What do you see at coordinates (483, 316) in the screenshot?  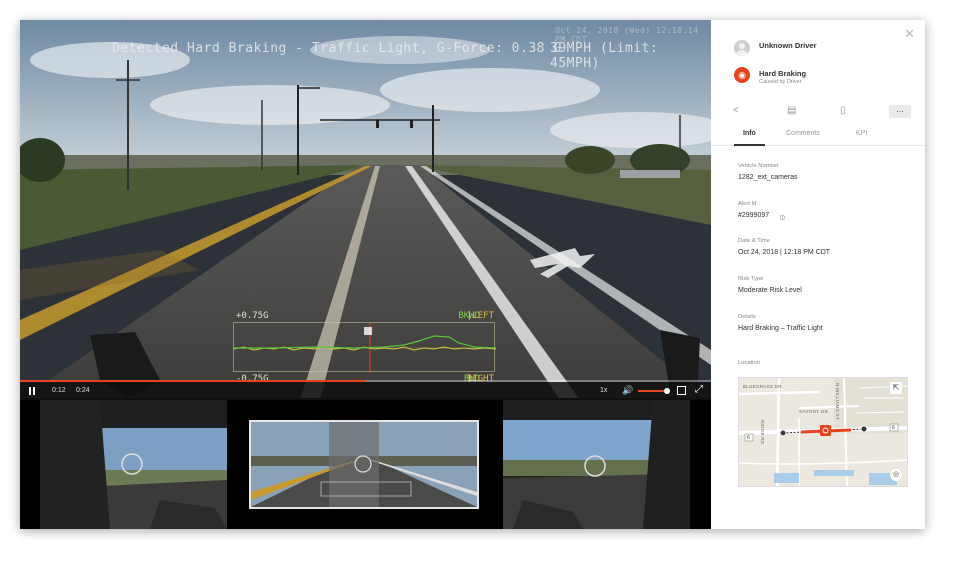 I see `gforce-left-label: LEFT` at bounding box center [483, 316].